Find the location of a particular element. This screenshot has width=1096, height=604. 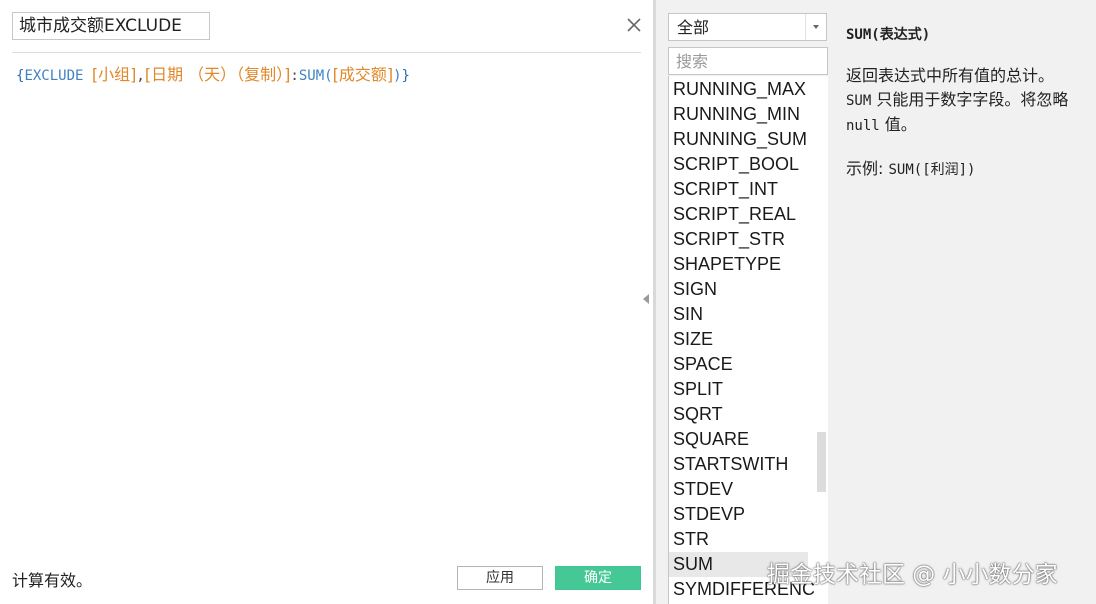

formula-editor: {EXCLUDE [小组],[日期 （天）（复制）]:SUM([成交额])} is located at coordinates (213, 75).